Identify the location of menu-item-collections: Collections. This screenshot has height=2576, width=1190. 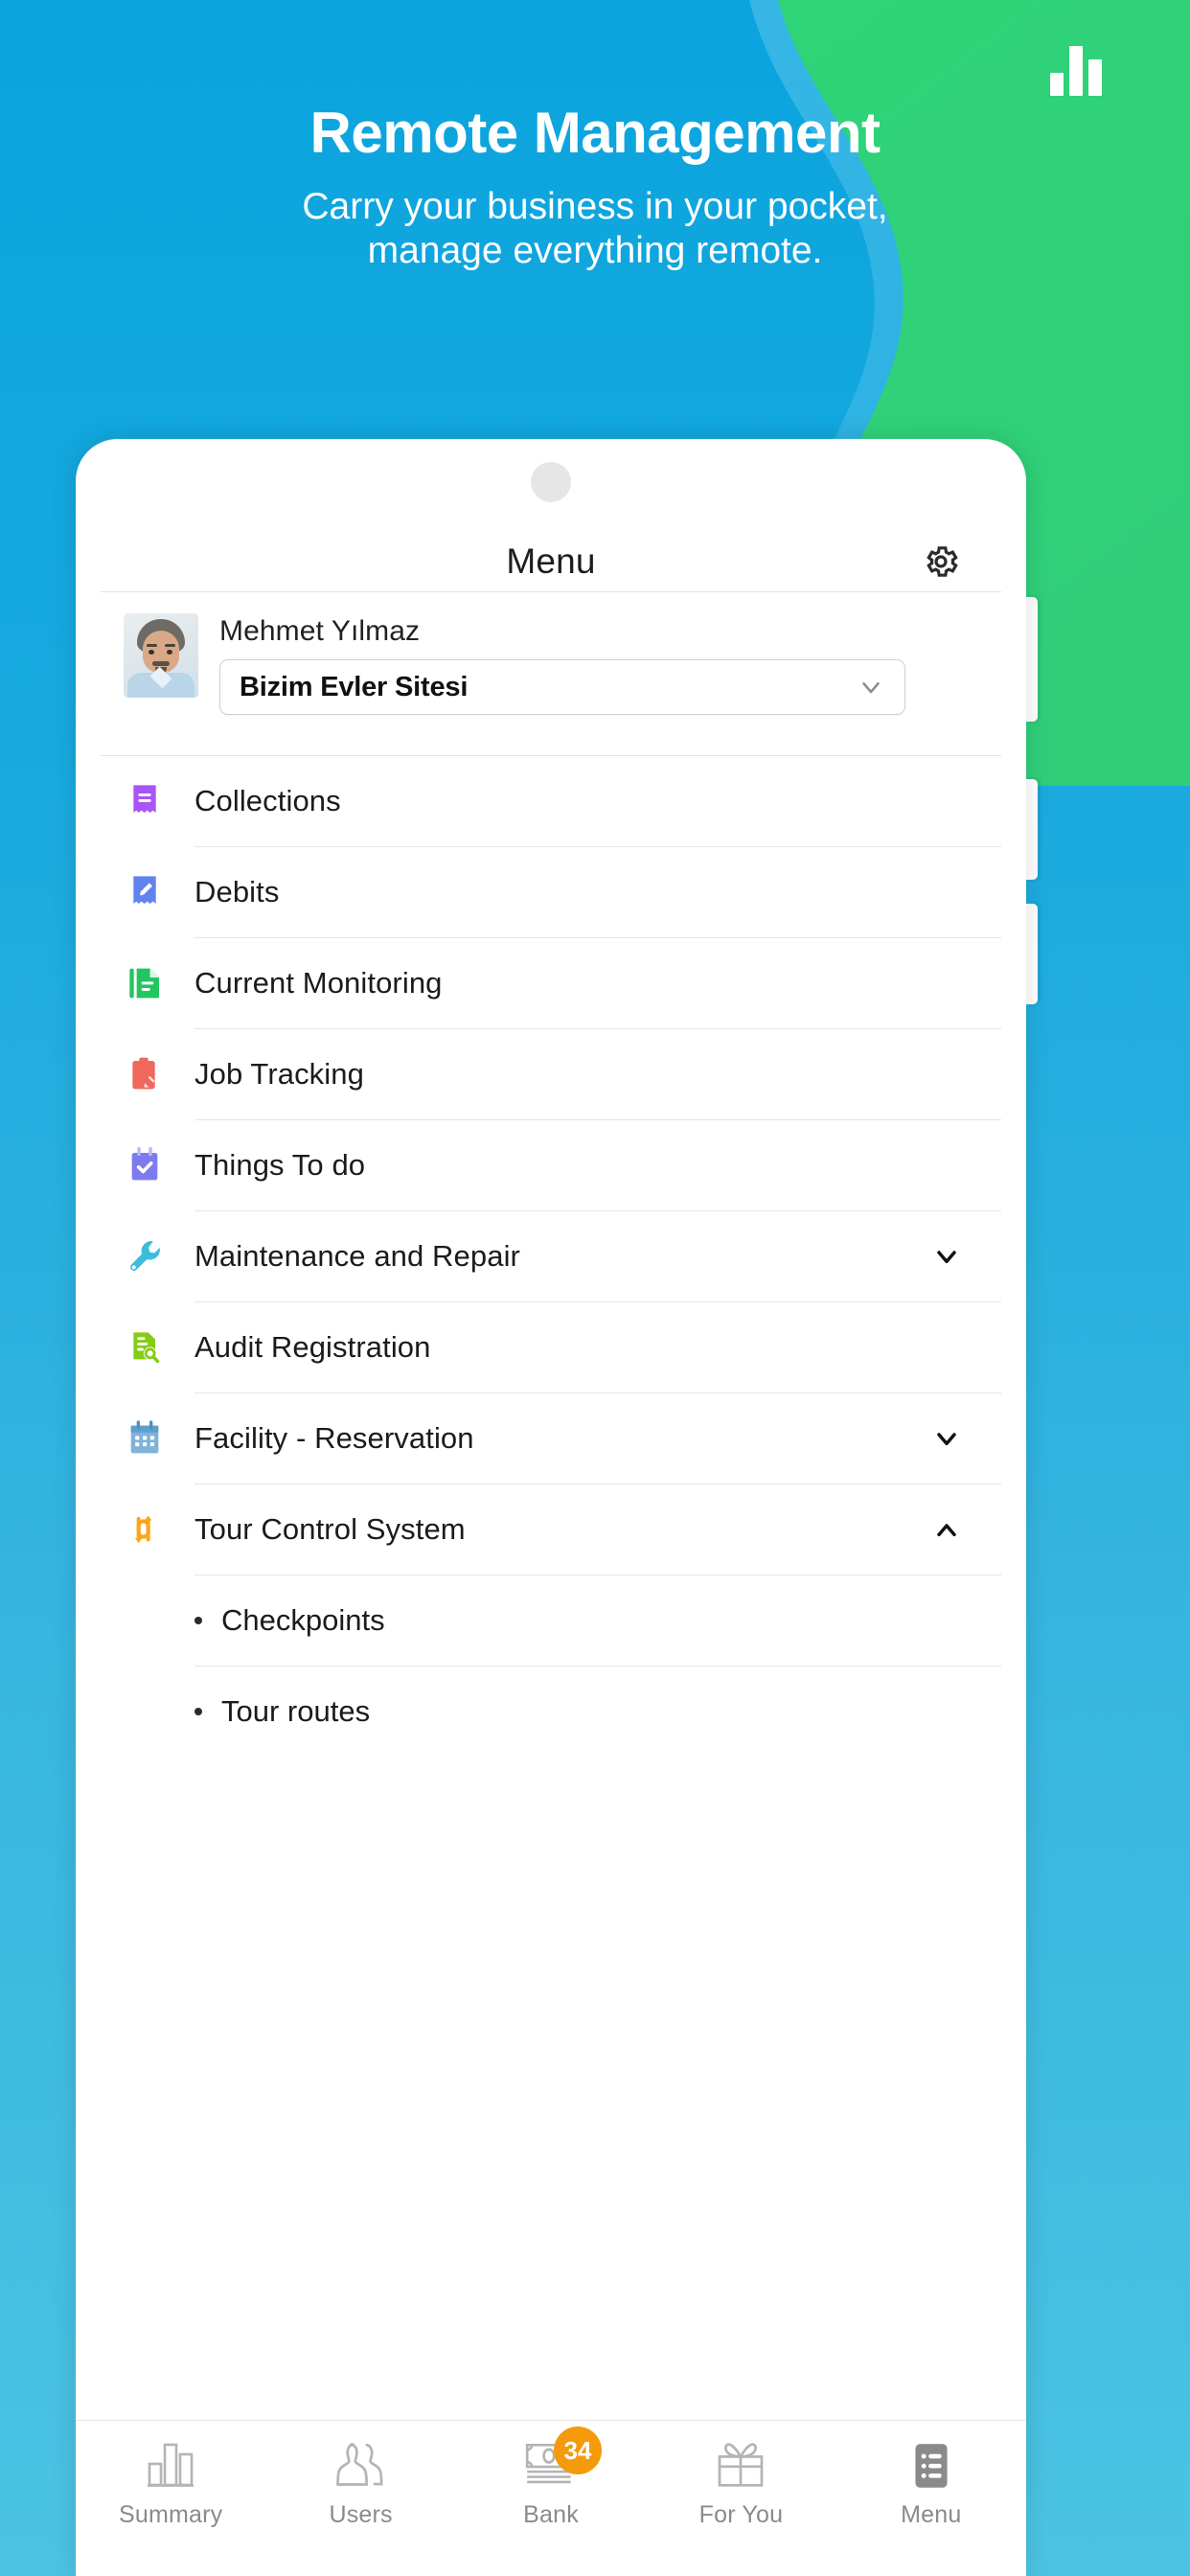
(551, 801).